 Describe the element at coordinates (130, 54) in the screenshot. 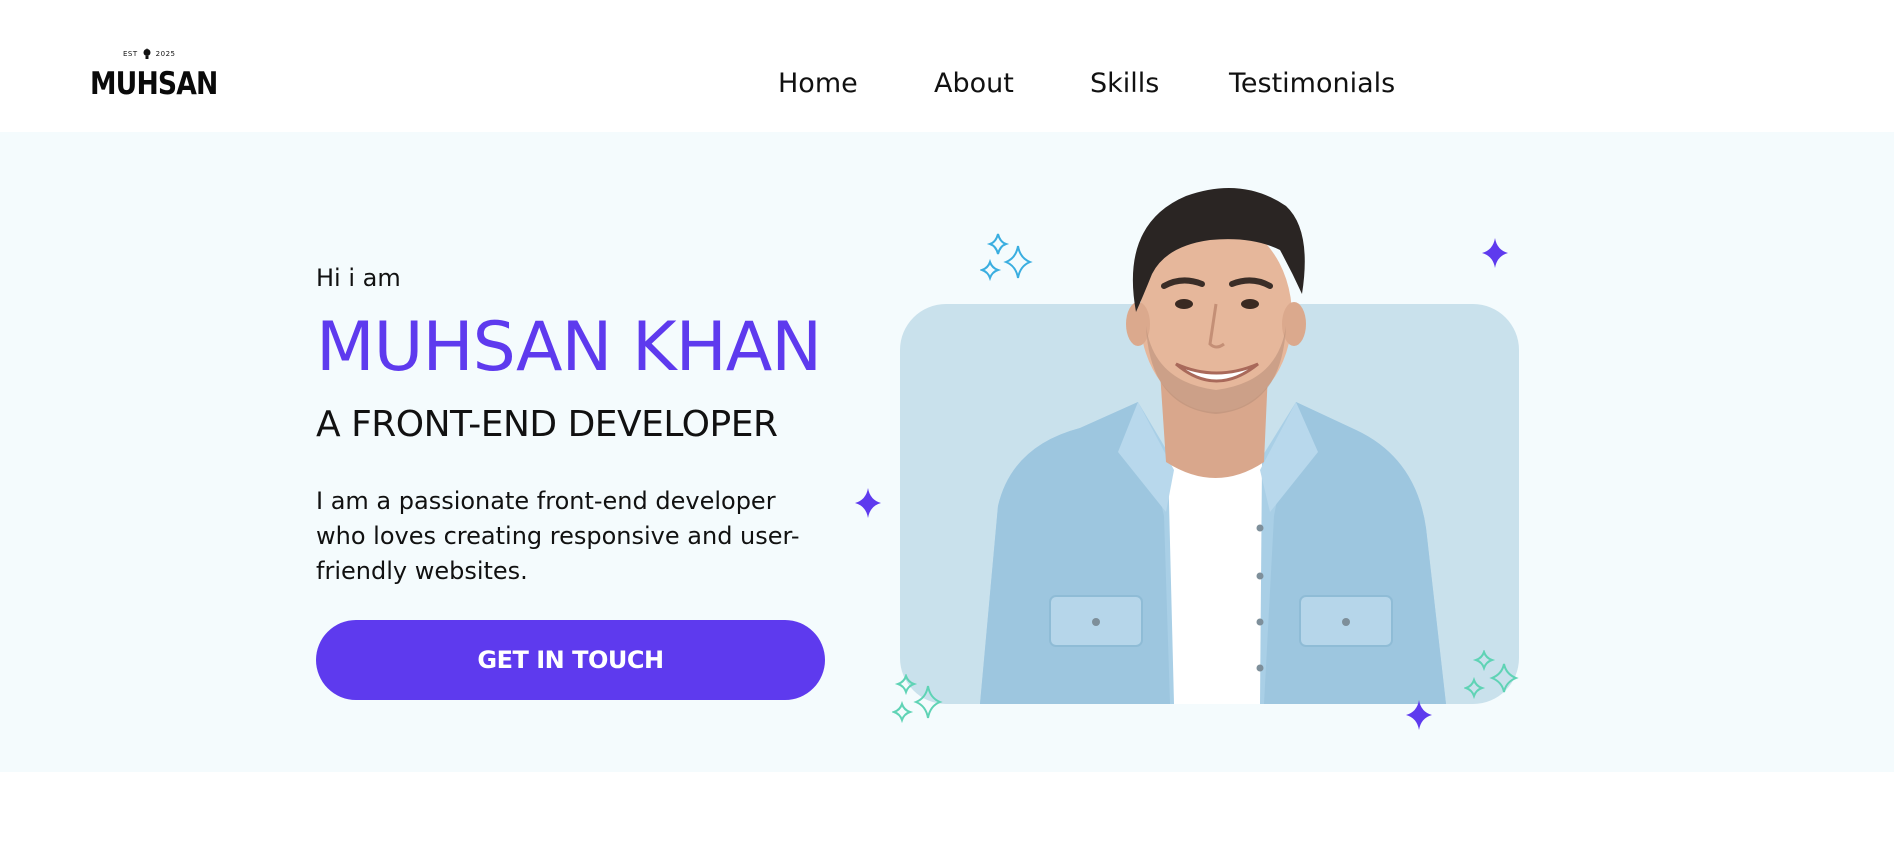

I see `logo-est-label: EST` at that location.